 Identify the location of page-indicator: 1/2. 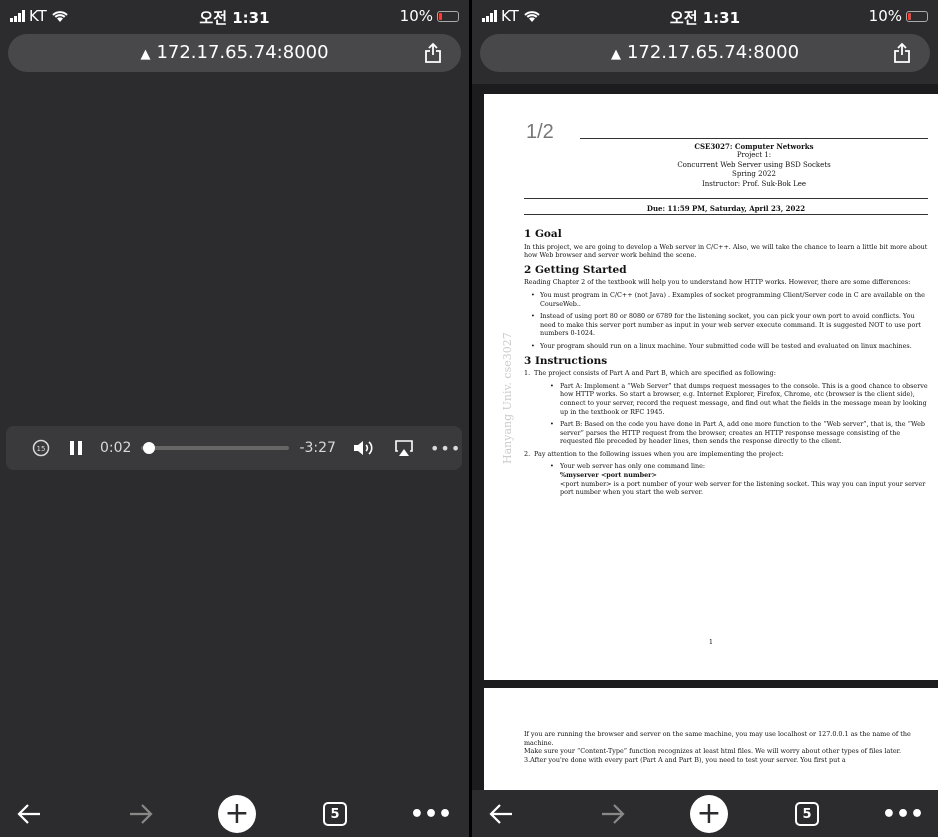
(540, 132).